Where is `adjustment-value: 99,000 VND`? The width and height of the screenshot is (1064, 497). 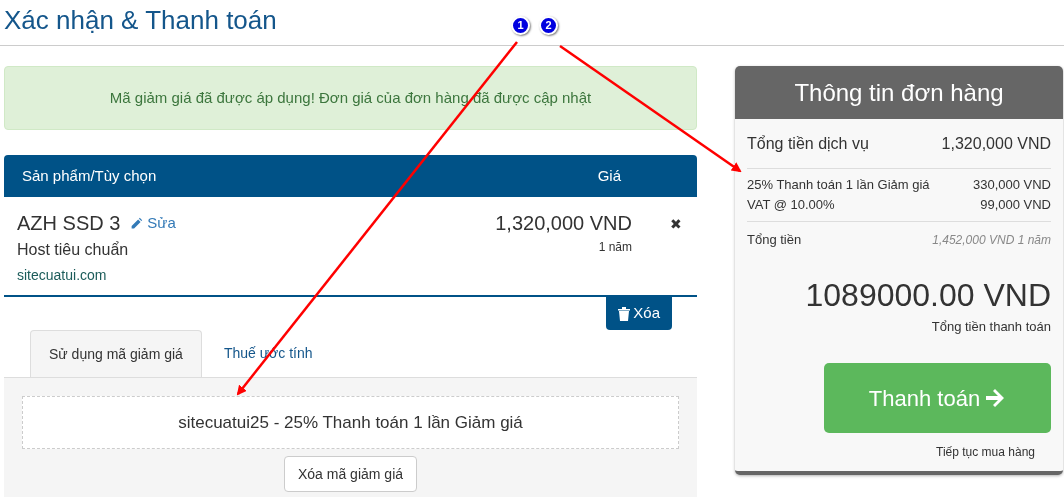 adjustment-value: 99,000 VND is located at coordinates (1015, 205).